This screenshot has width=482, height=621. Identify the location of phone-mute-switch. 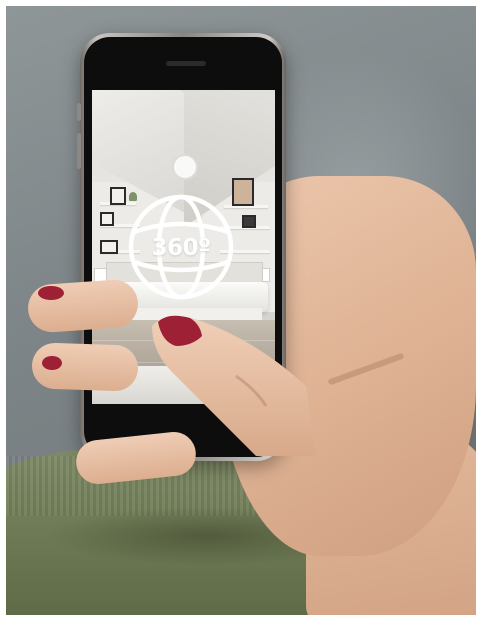
(79, 112).